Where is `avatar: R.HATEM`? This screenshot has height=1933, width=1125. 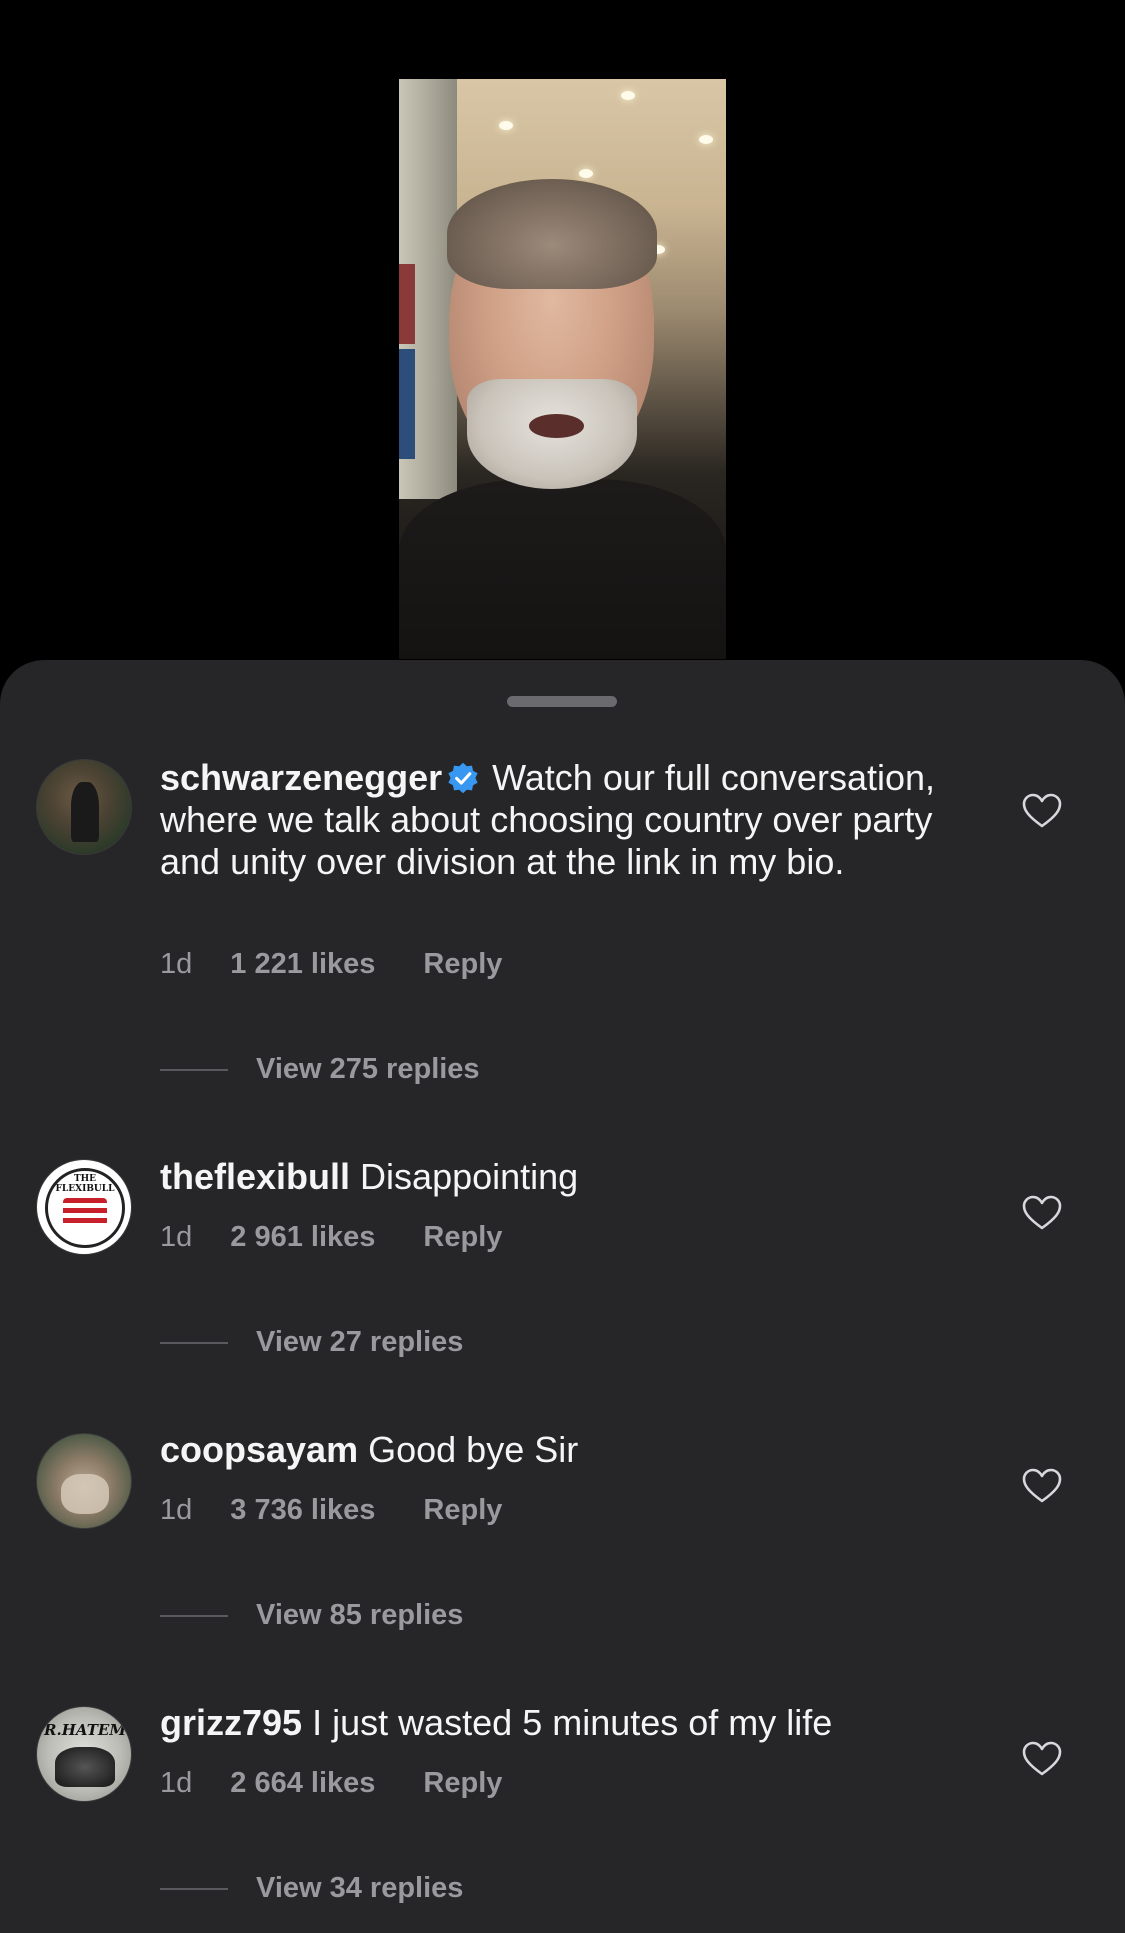
avatar: R.HATEM is located at coordinates (84, 1754).